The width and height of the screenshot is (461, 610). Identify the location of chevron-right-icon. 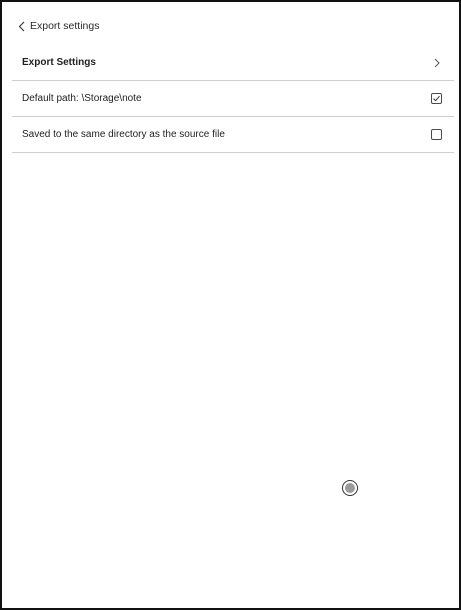
(437, 63).